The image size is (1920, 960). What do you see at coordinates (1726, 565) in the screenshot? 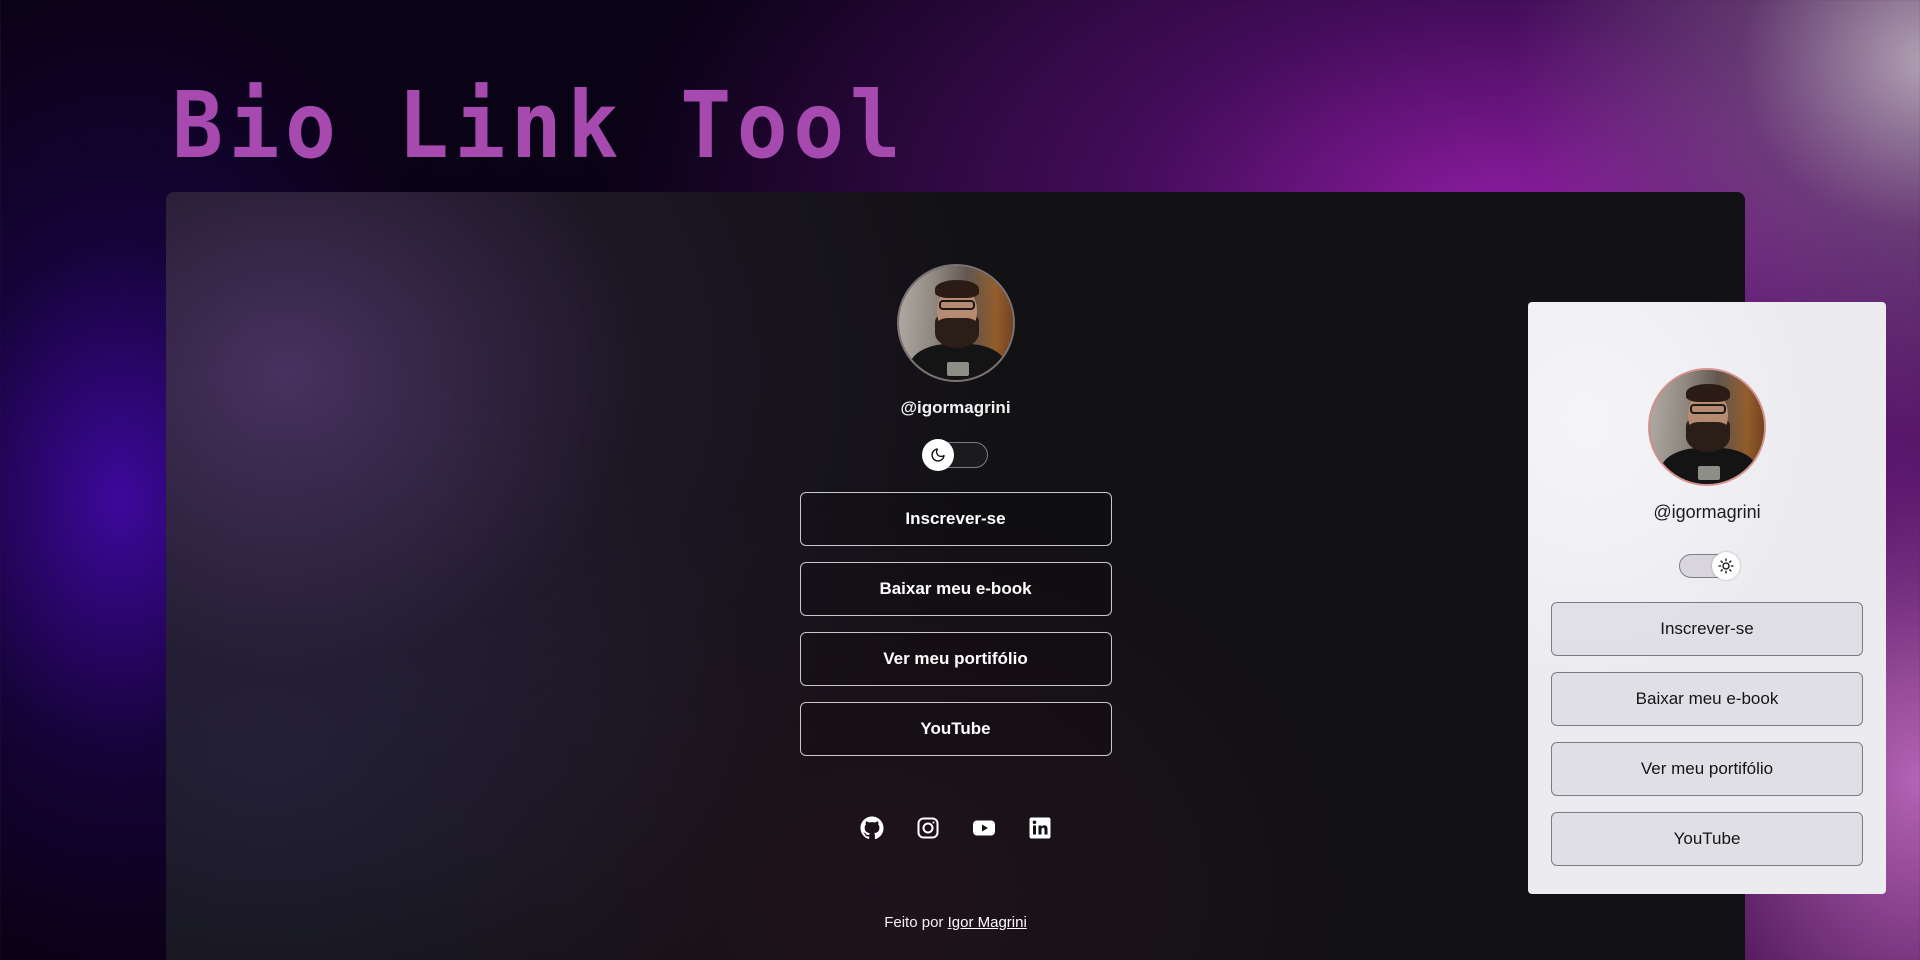
I see `sun-icon` at bounding box center [1726, 565].